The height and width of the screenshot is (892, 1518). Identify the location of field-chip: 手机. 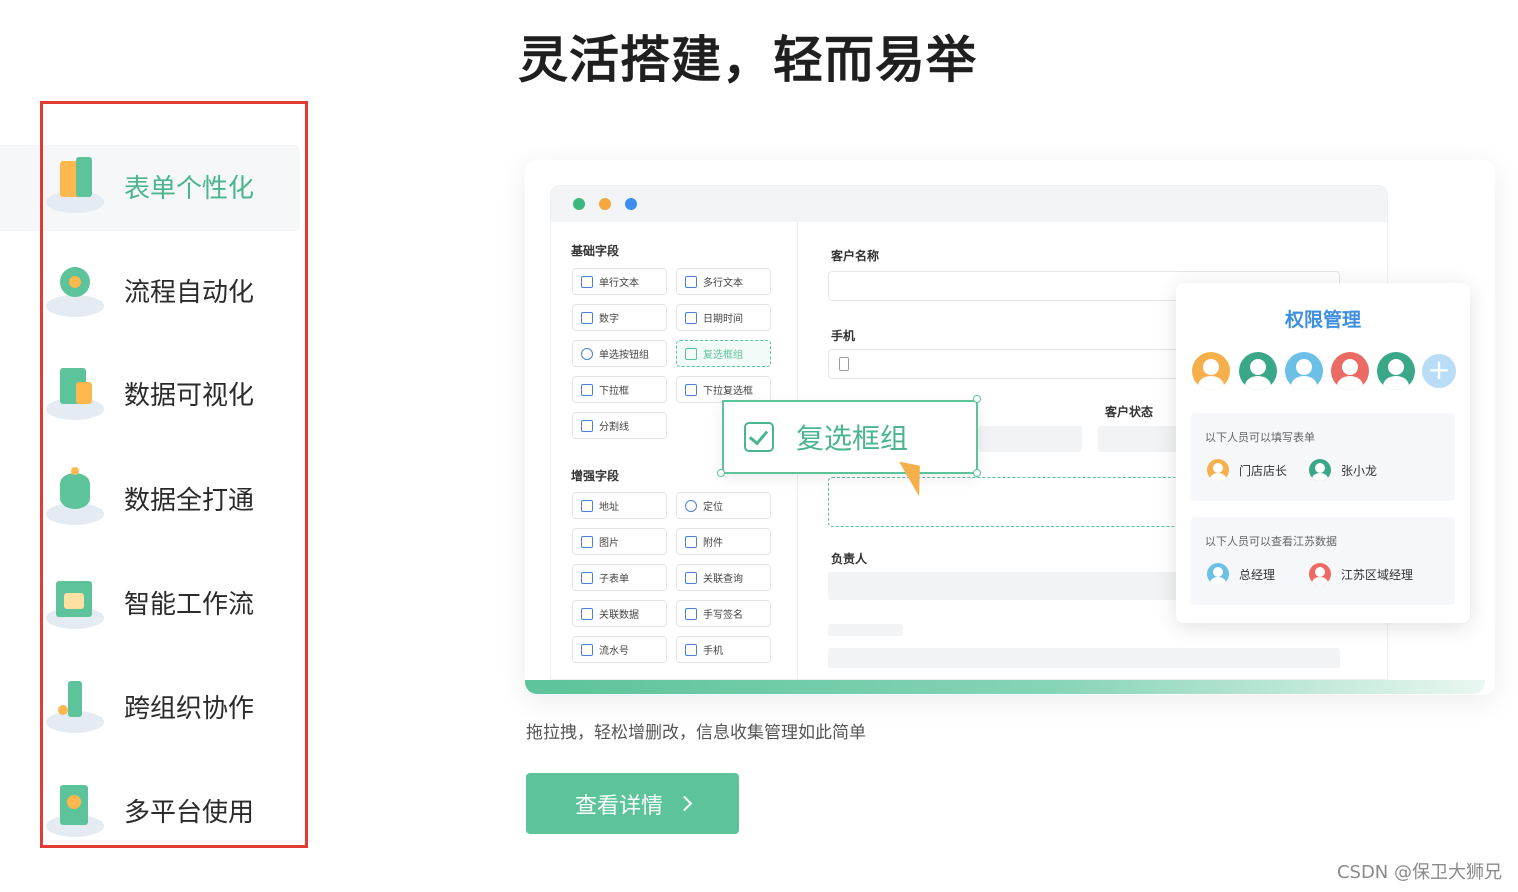
(723, 649).